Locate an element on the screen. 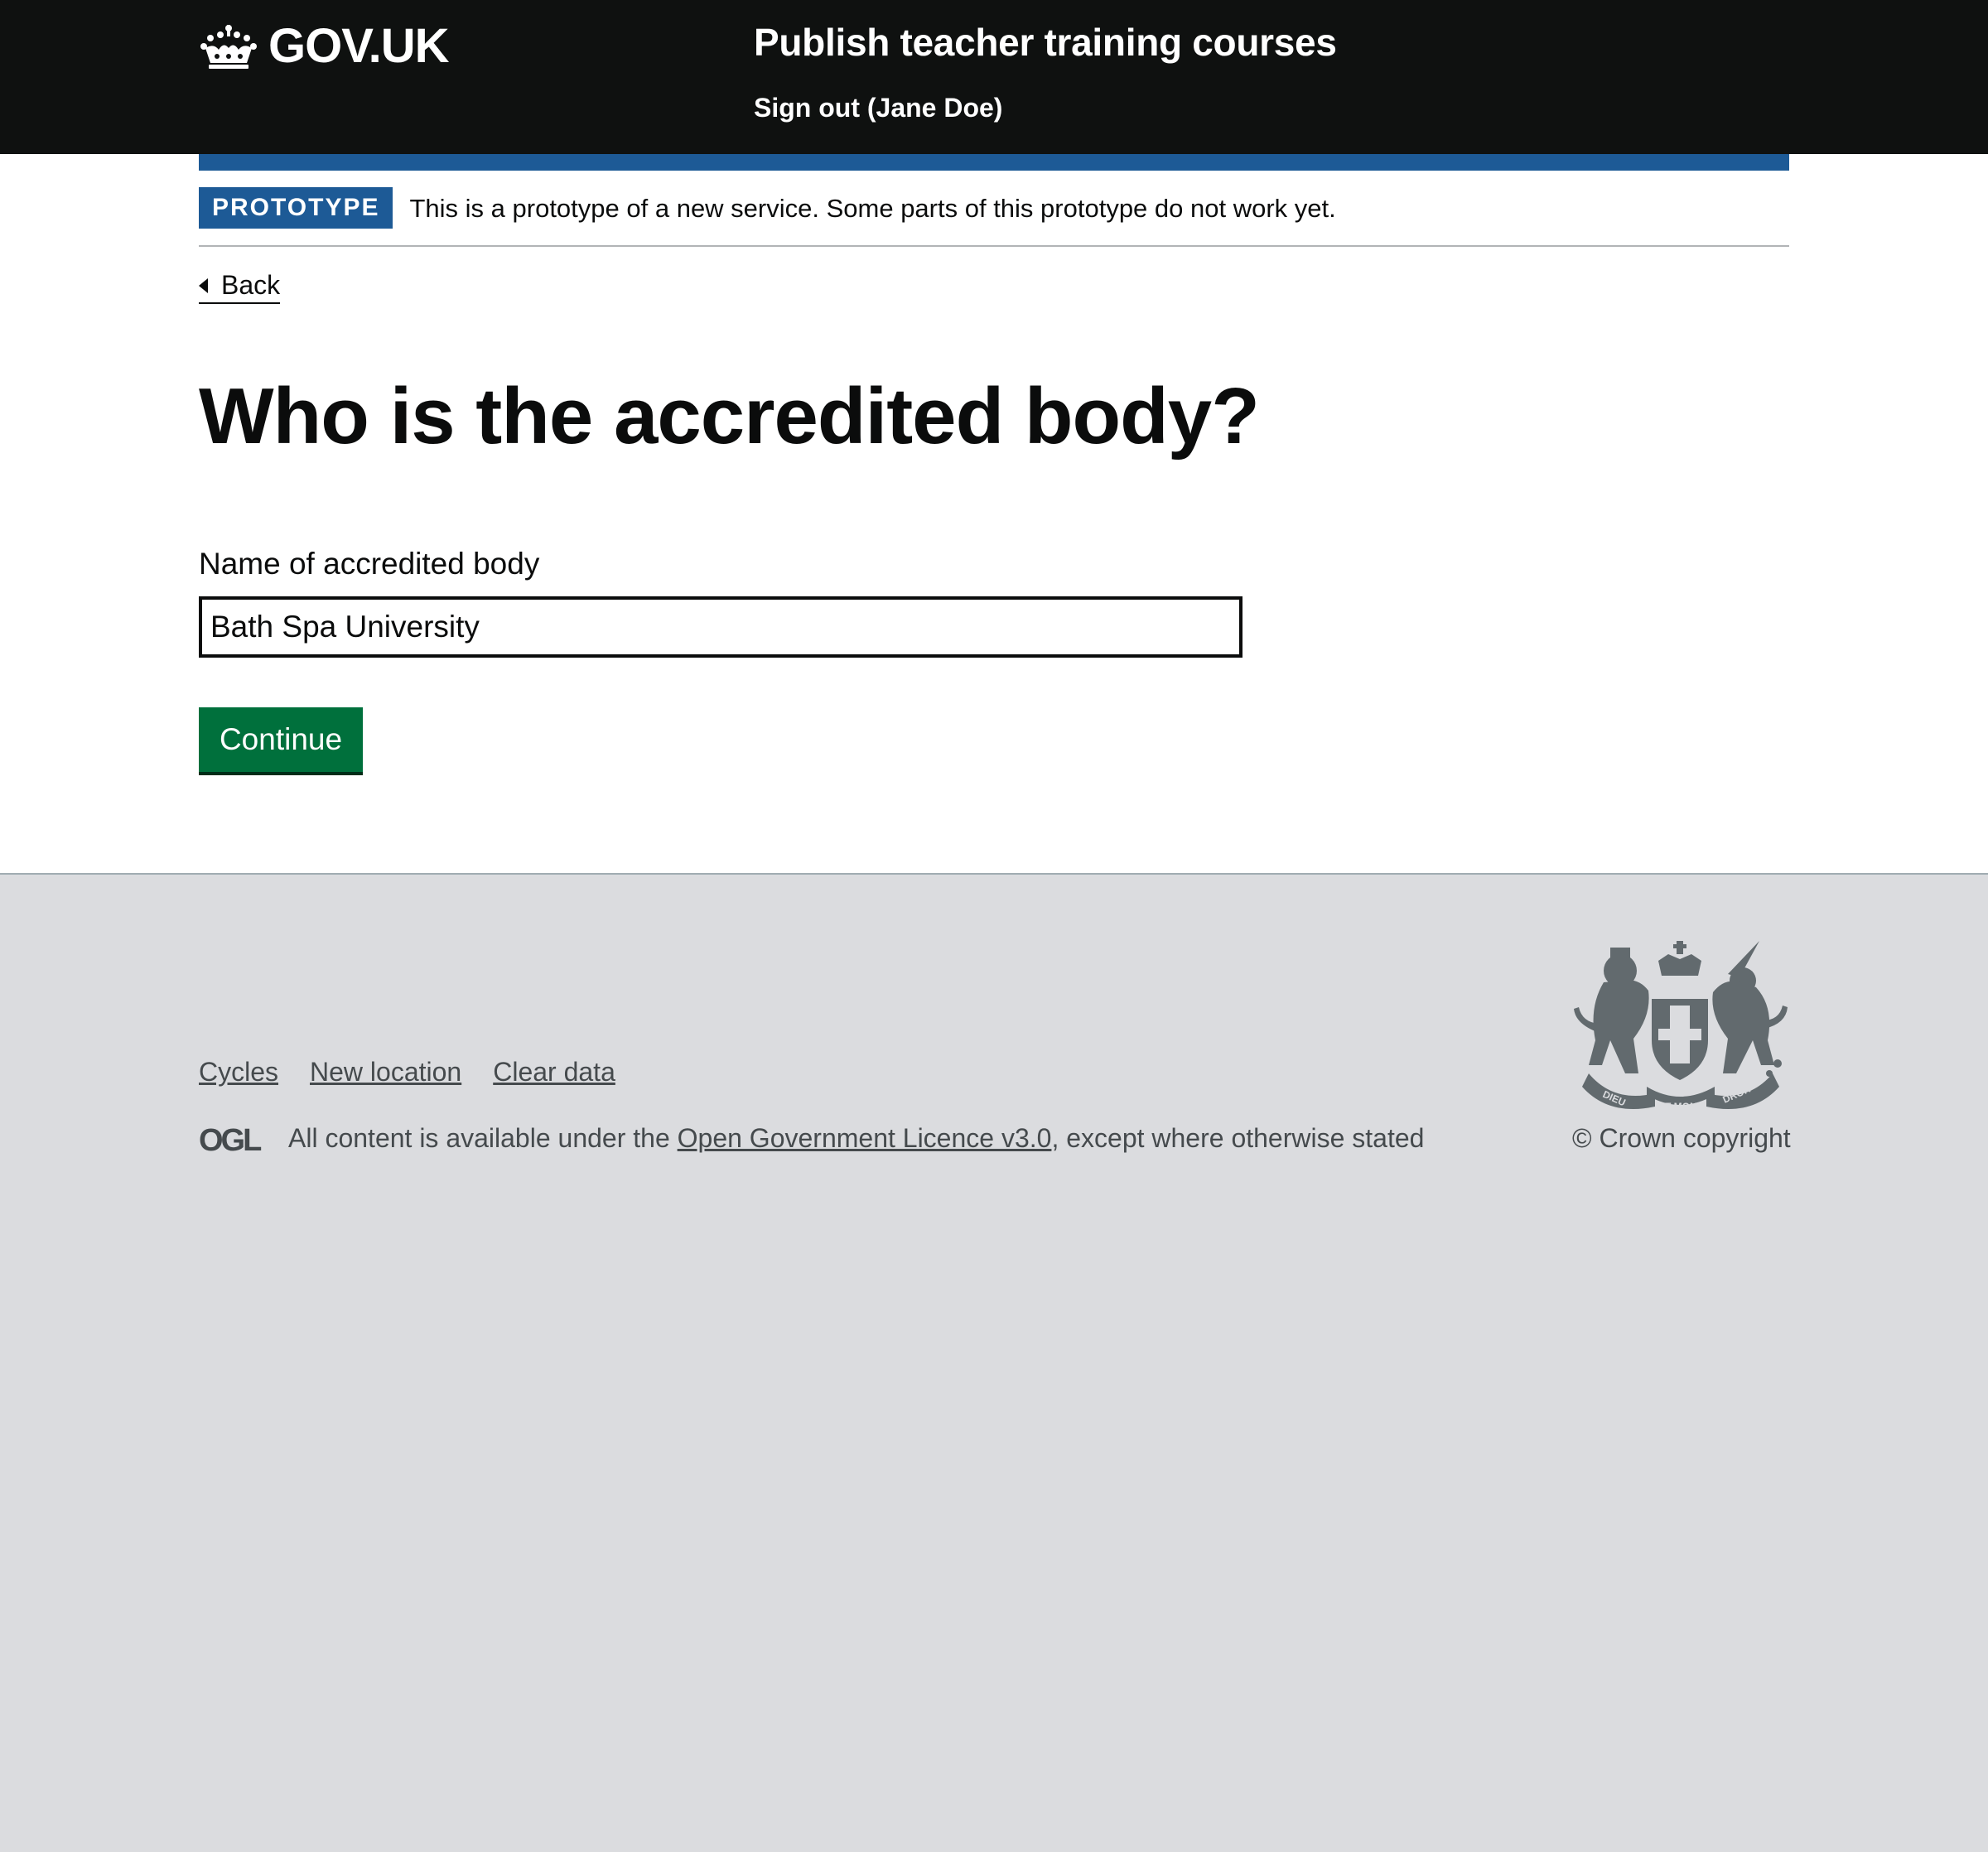 This screenshot has width=1988, height=1852. govuk-logo-link: GOV.UK is located at coordinates (324, 46).